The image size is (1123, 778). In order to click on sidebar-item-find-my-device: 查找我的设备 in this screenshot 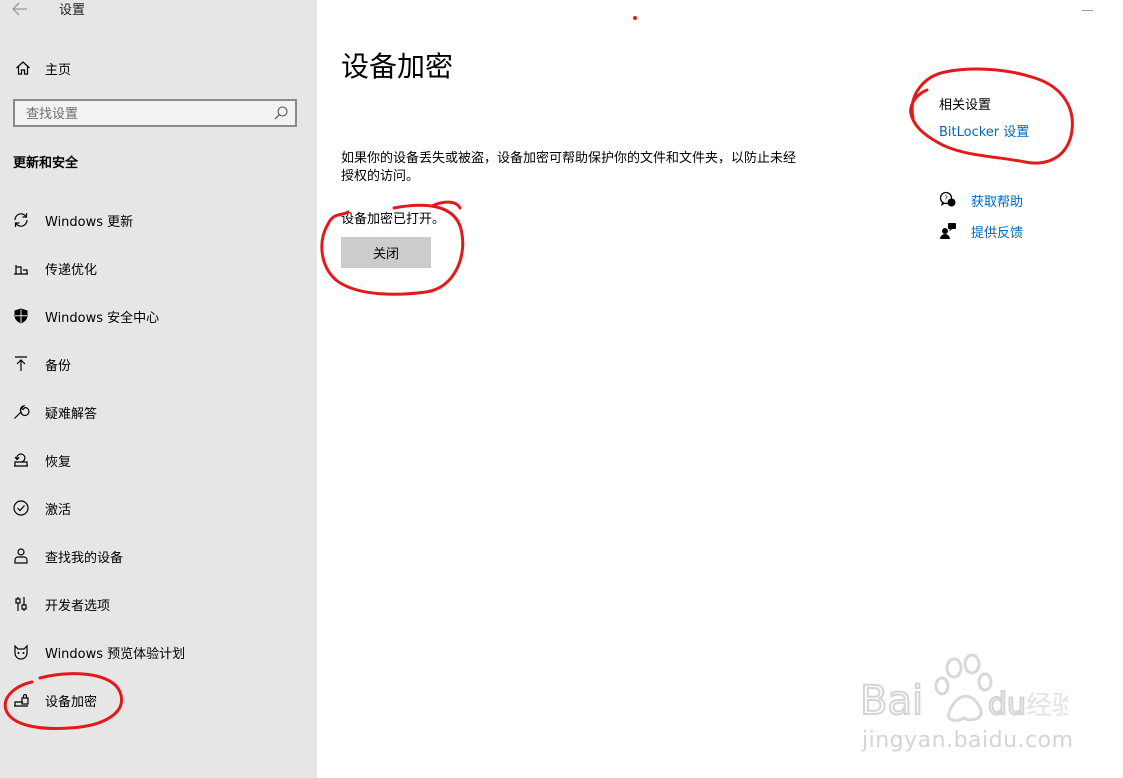, I will do `click(66, 556)`.